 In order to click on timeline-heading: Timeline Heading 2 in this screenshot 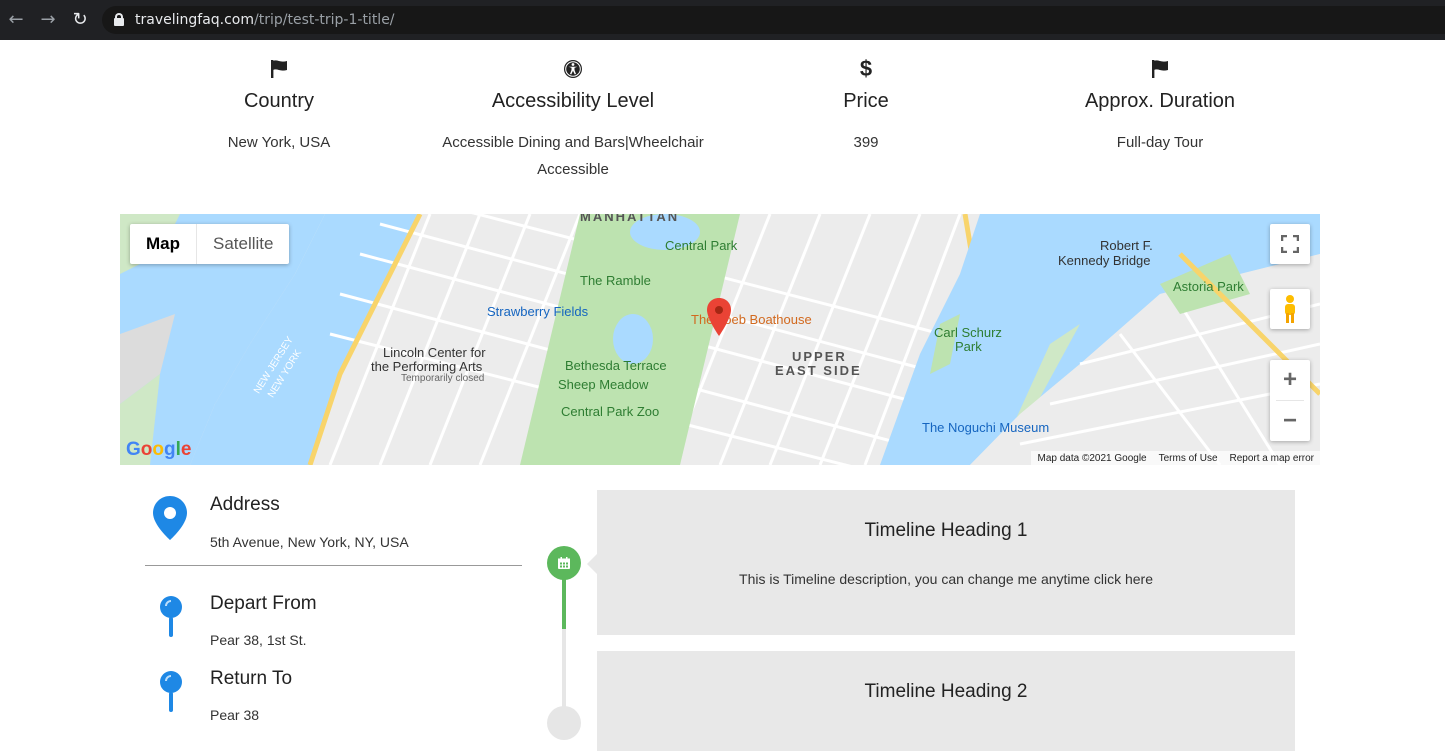, I will do `click(946, 691)`.